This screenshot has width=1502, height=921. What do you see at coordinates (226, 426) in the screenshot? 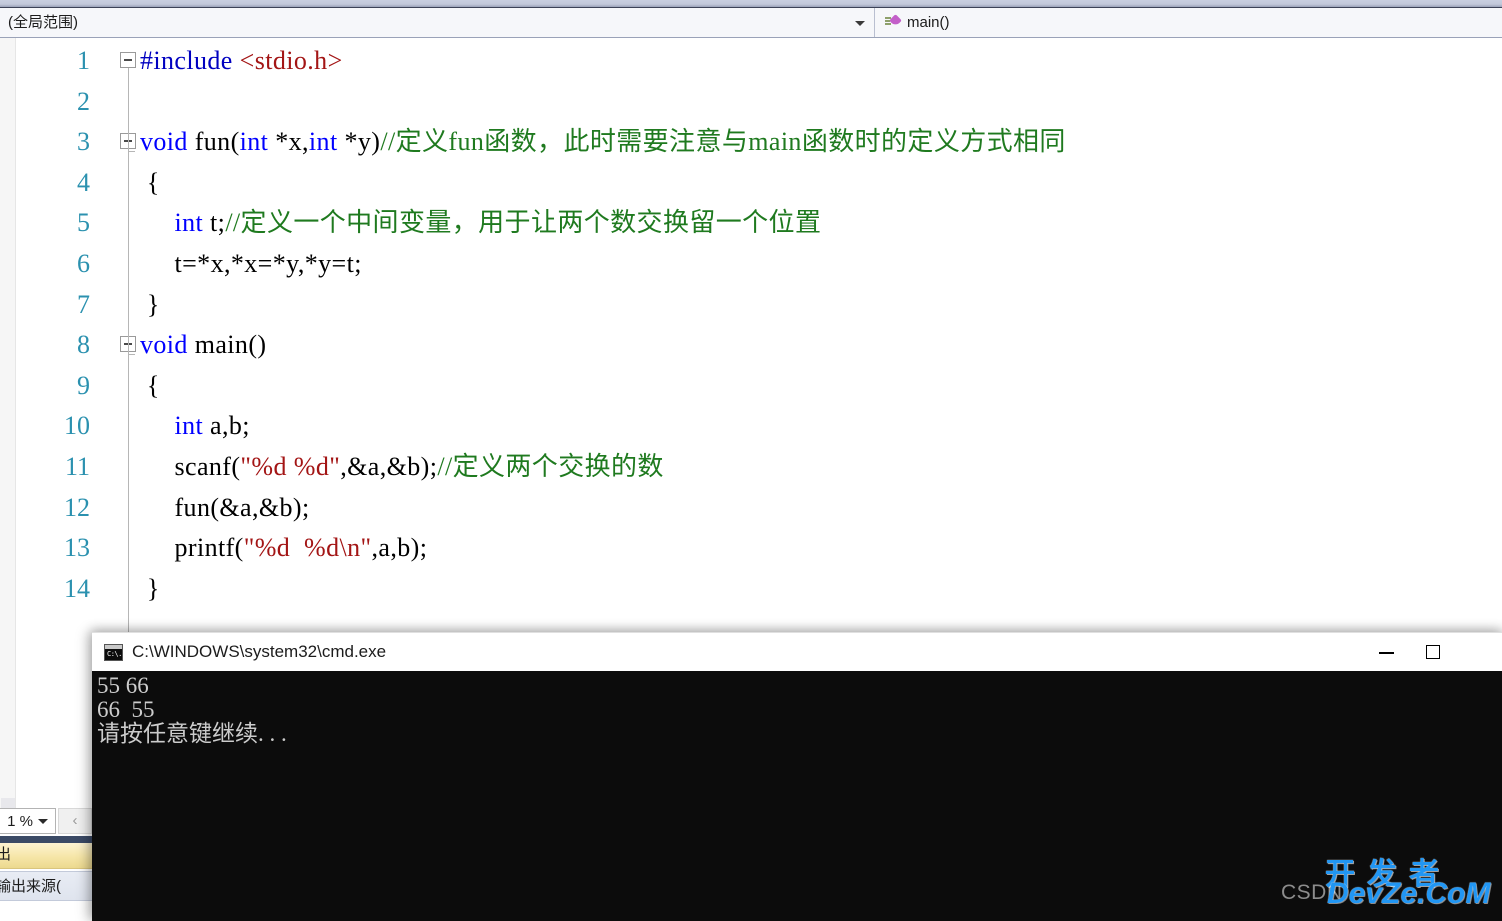
I see `code-token-pl: a,b;` at bounding box center [226, 426].